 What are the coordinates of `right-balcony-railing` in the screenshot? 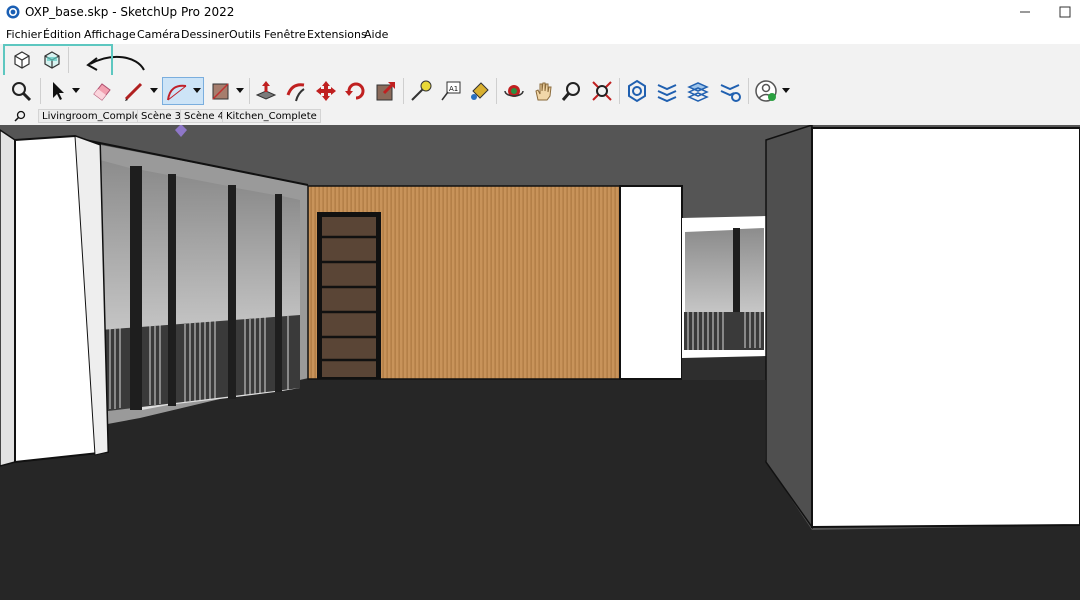 It's located at (724, 331).